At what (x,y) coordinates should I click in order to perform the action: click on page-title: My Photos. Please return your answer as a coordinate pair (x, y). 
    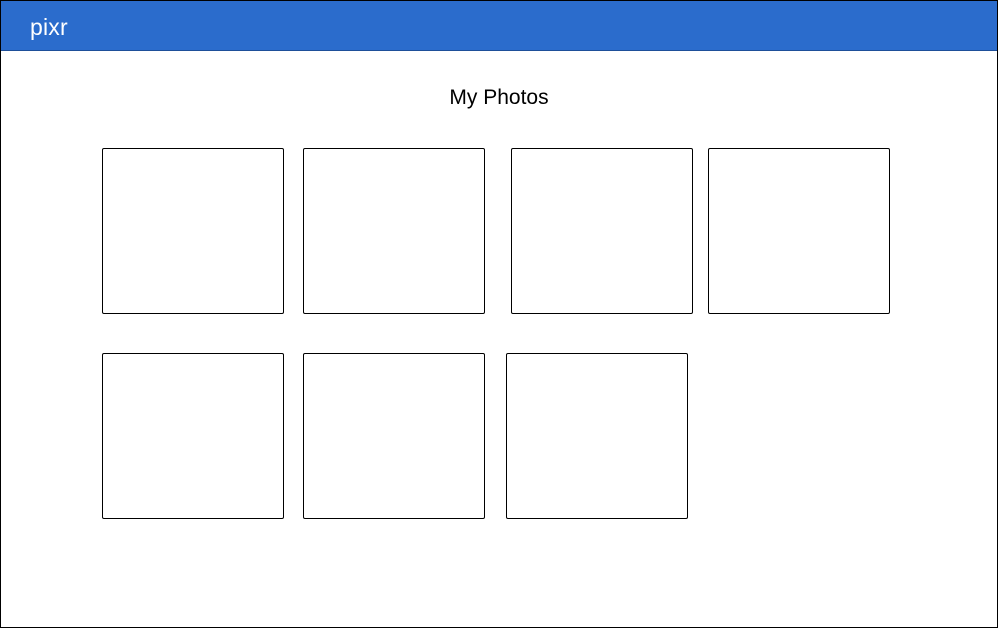
    Looking at the image, I should click on (499, 97).